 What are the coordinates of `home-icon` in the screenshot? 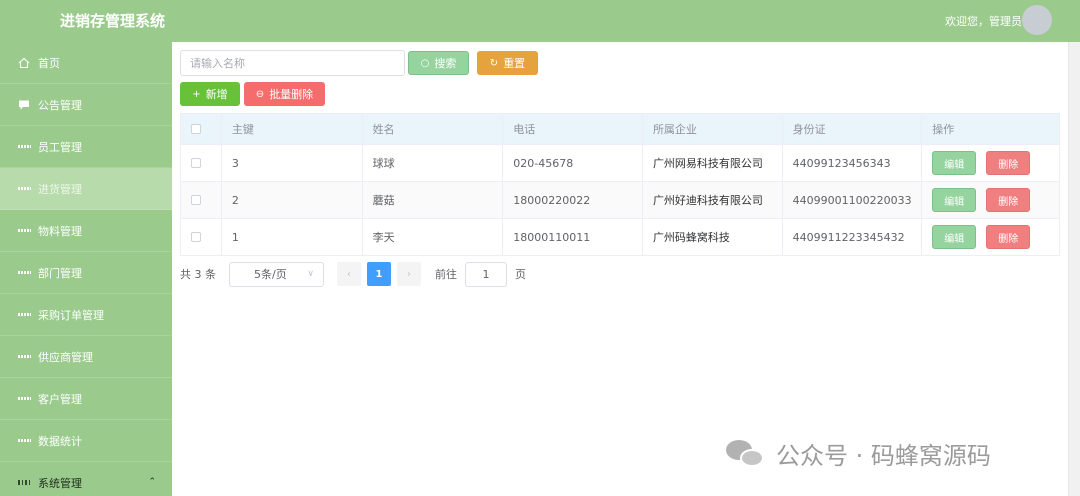 It's located at (24, 63).